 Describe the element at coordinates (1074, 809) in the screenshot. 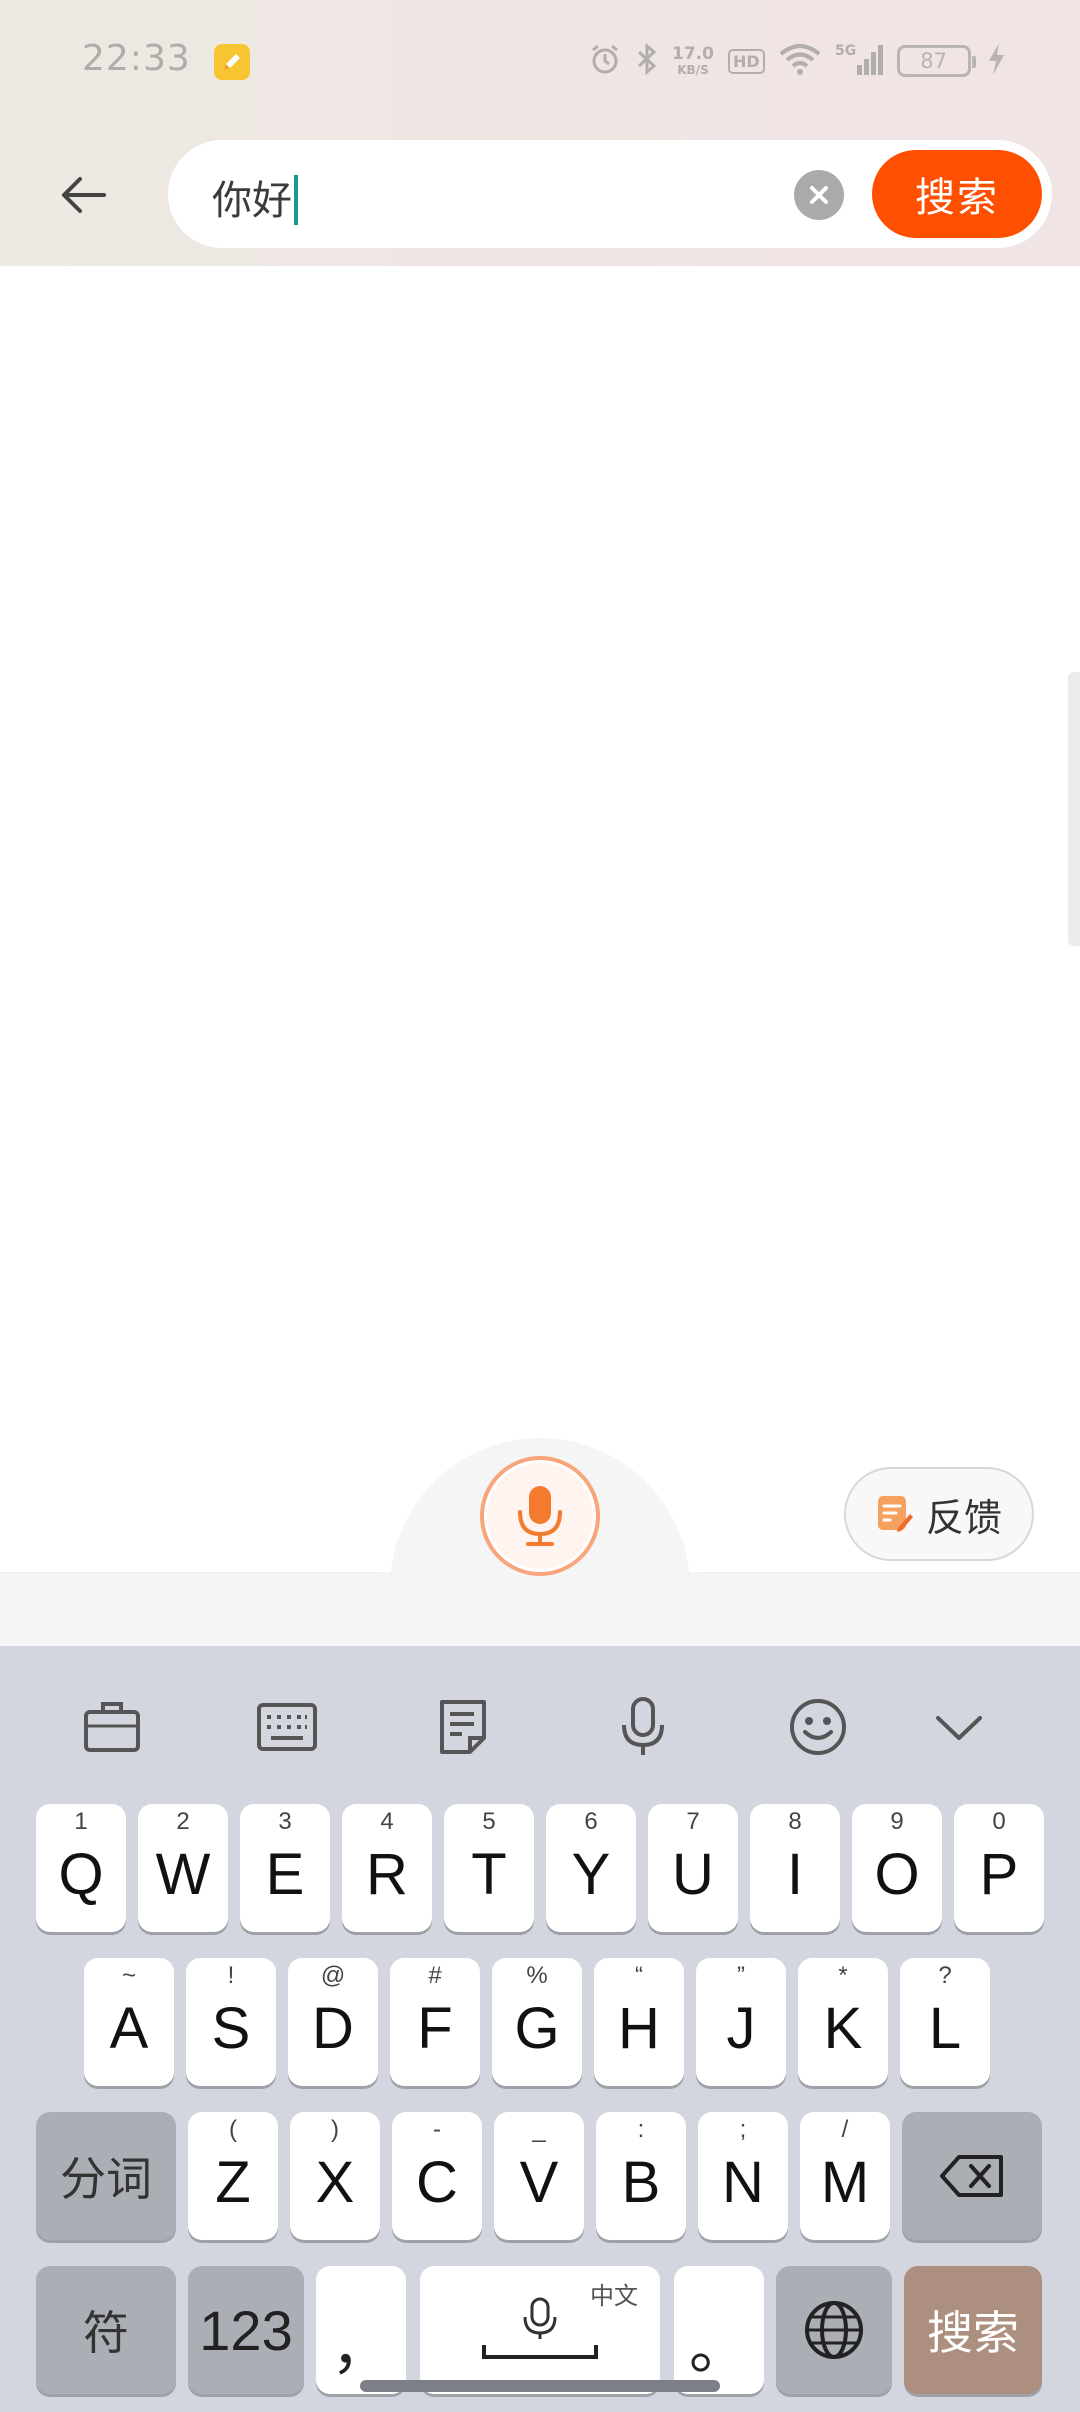

I see `side-scroll-handle` at that location.